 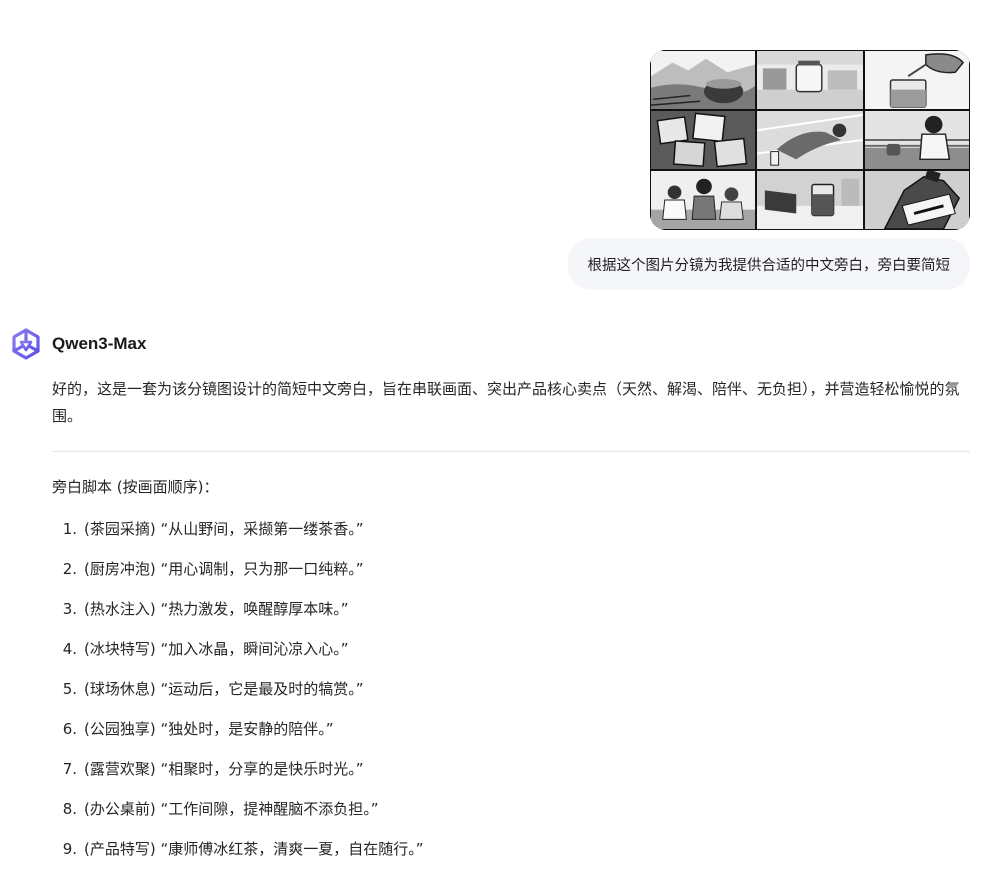 What do you see at coordinates (917, 80) in the screenshot?
I see `storyboard-panel-pouring` at bounding box center [917, 80].